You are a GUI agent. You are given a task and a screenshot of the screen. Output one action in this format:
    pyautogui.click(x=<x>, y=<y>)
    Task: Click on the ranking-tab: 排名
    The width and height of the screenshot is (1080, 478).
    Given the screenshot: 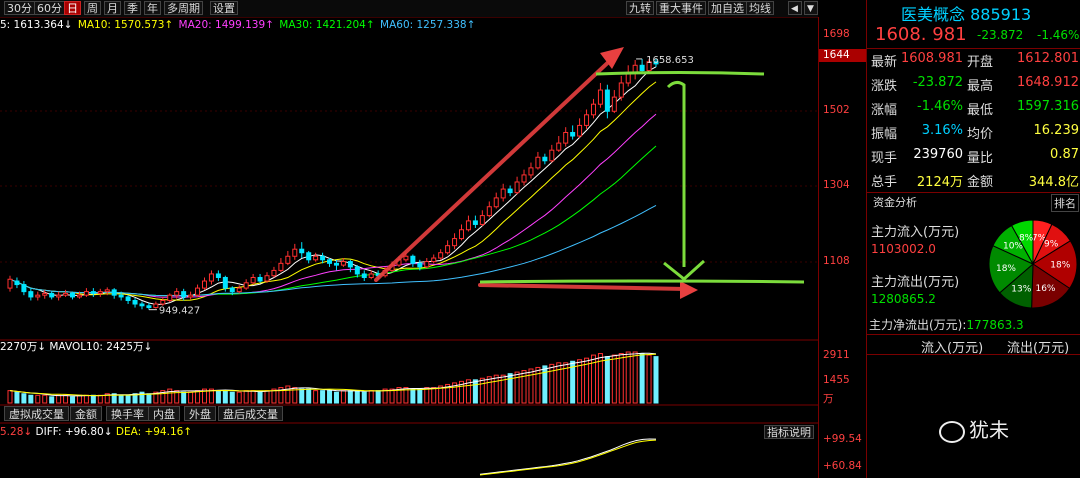 What is the action you would take?
    pyautogui.click(x=1065, y=203)
    